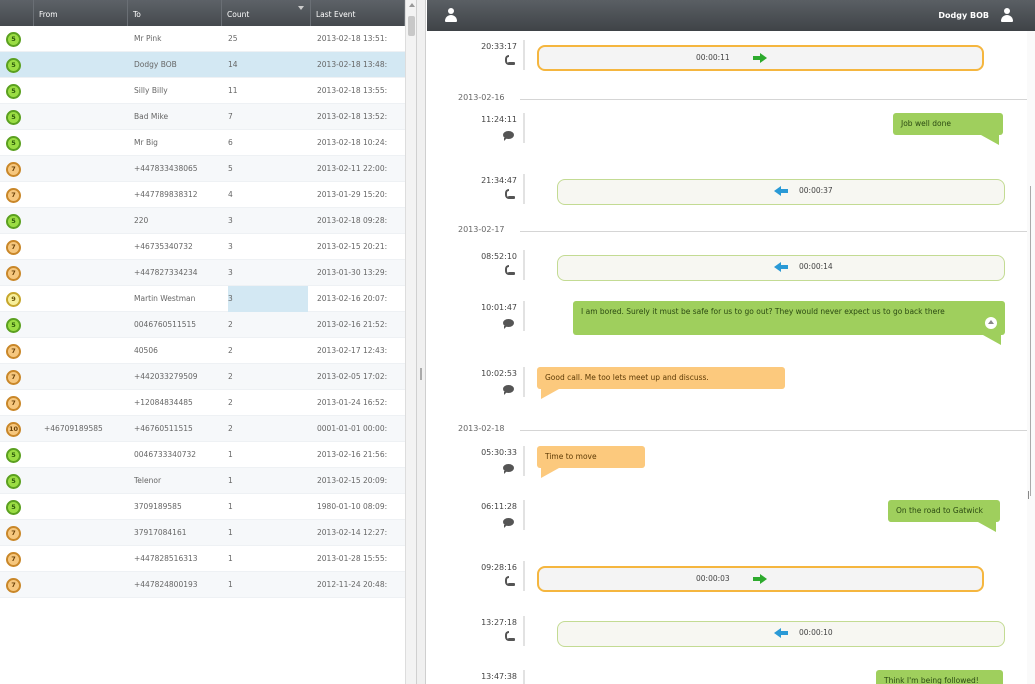  What do you see at coordinates (499, 506) in the screenshot?
I see `event-time: 06:11:28` at bounding box center [499, 506].